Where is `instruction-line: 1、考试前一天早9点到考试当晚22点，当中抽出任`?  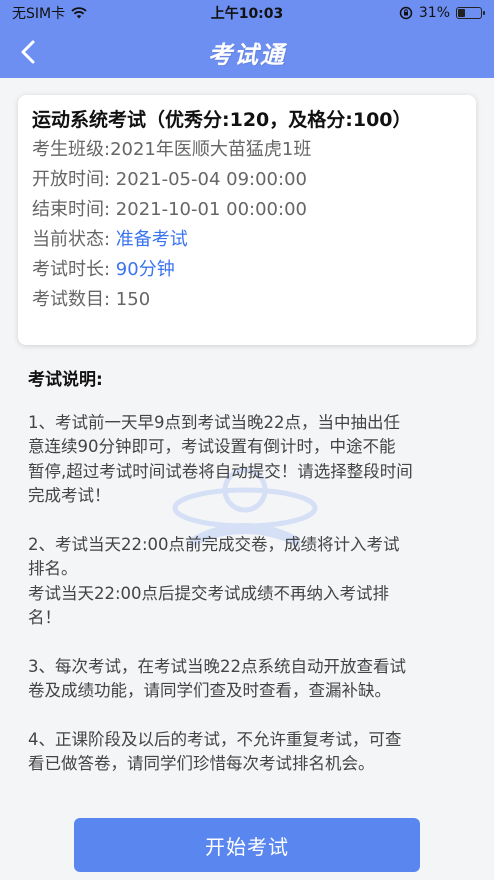
instruction-line: 1、考试前一天早9点到考试当晚22点，当中抽出任 is located at coordinates (214, 422).